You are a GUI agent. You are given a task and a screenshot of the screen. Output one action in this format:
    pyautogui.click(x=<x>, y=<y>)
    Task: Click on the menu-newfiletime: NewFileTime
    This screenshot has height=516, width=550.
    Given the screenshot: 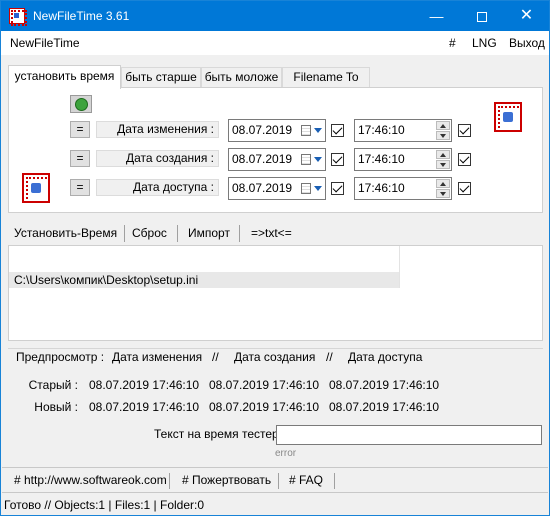 What is the action you would take?
    pyautogui.click(x=45, y=43)
    